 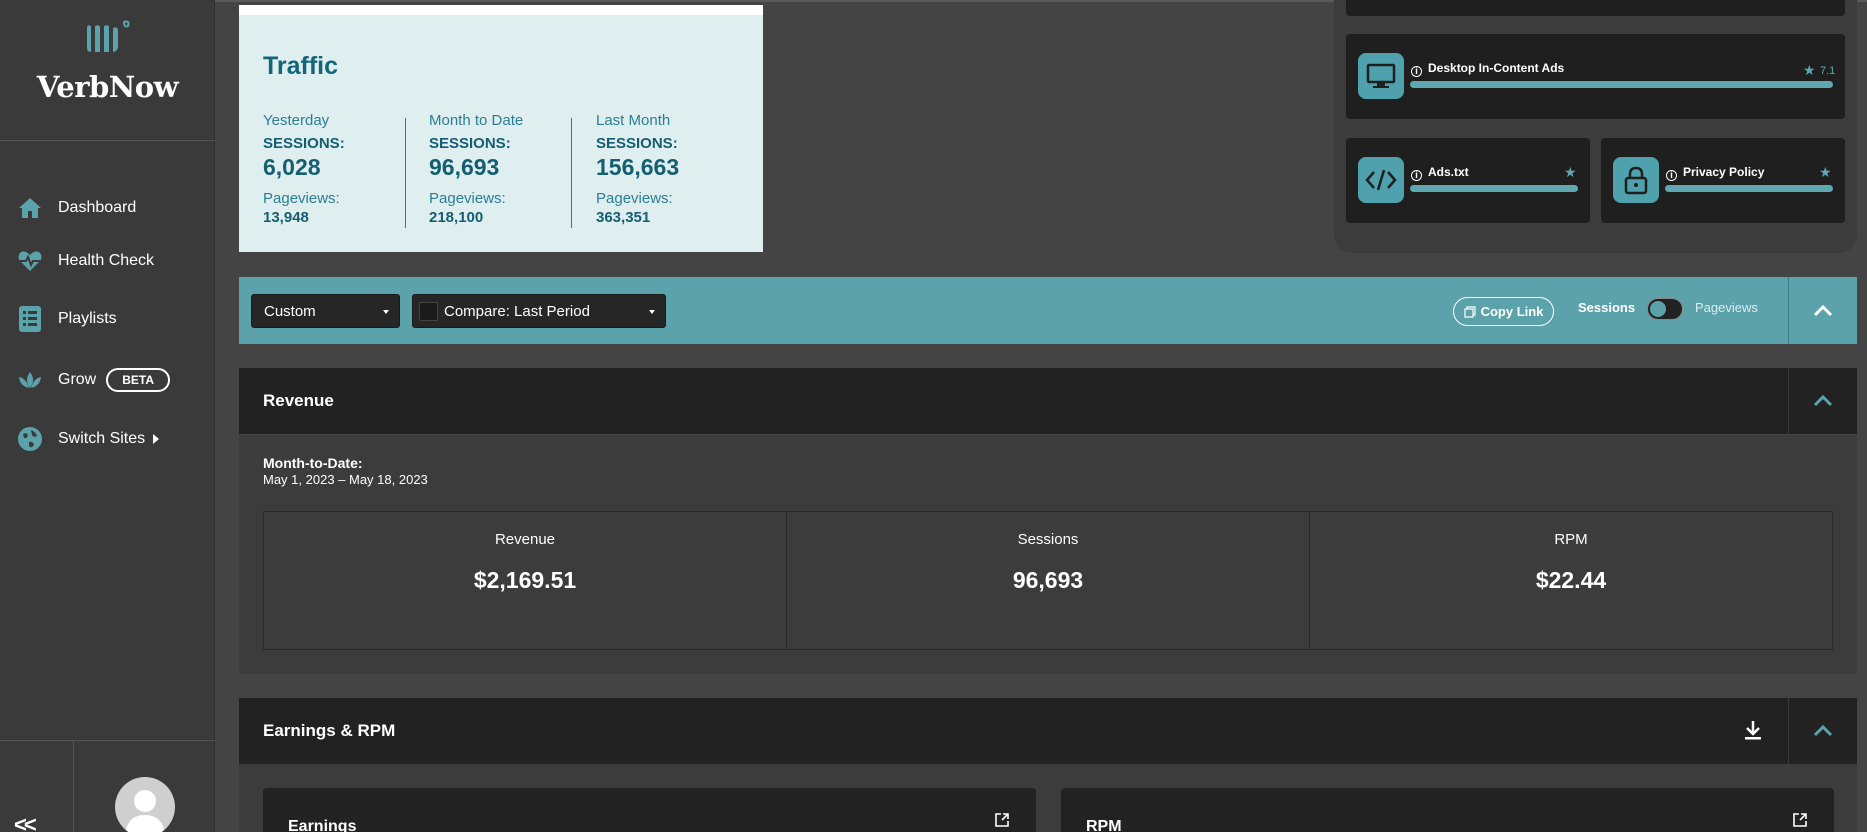 What do you see at coordinates (97, 207) in the screenshot?
I see `sidebar-item-label: Dashboard` at bounding box center [97, 207].